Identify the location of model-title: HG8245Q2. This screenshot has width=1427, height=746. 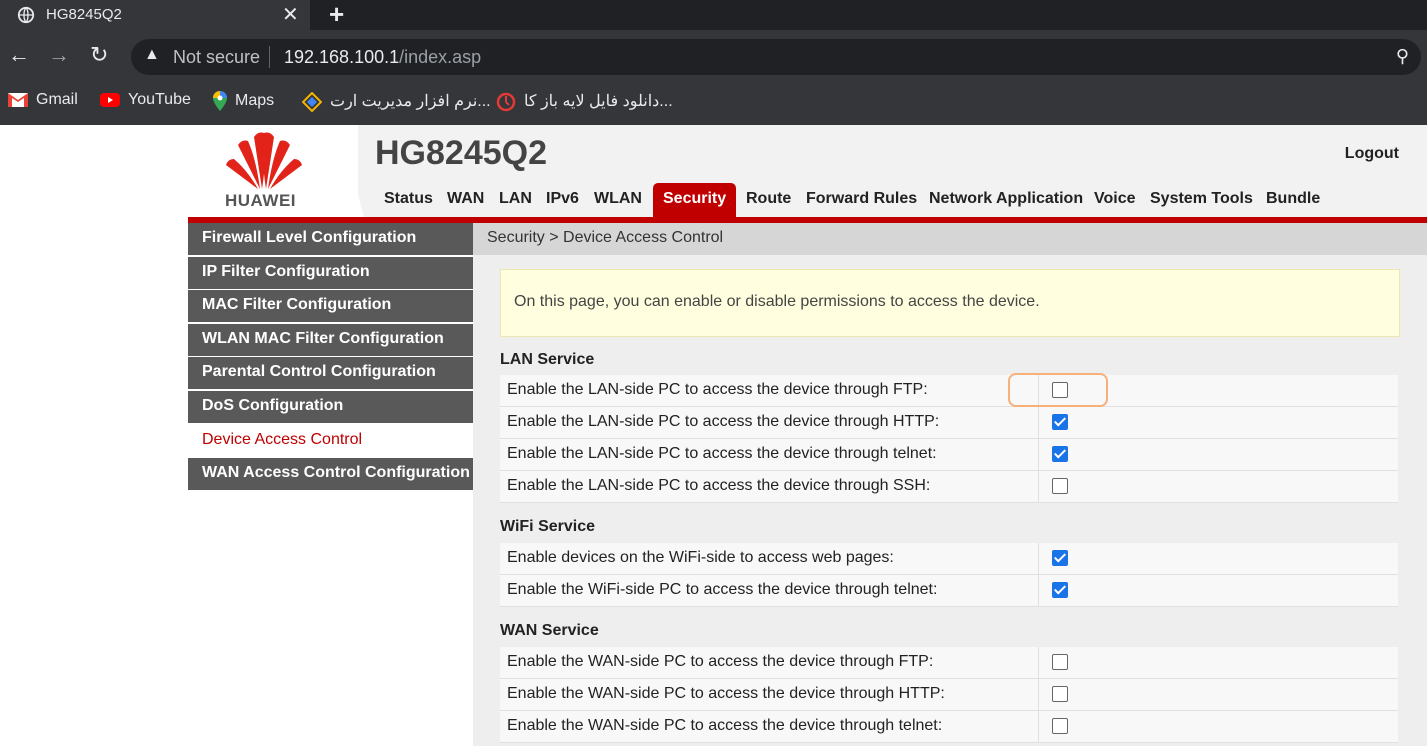
(461, 153).